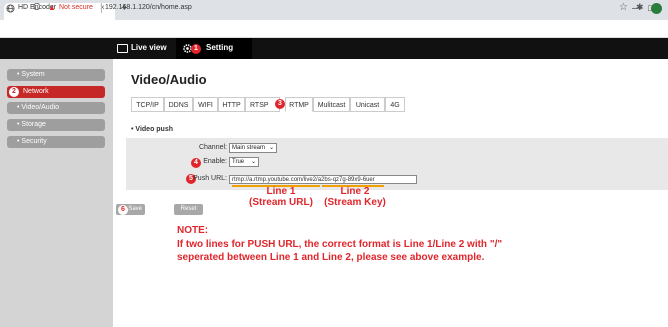 The width and height of the screenshot is (668, 327). I want to click on sidebar, so click(56, 193).